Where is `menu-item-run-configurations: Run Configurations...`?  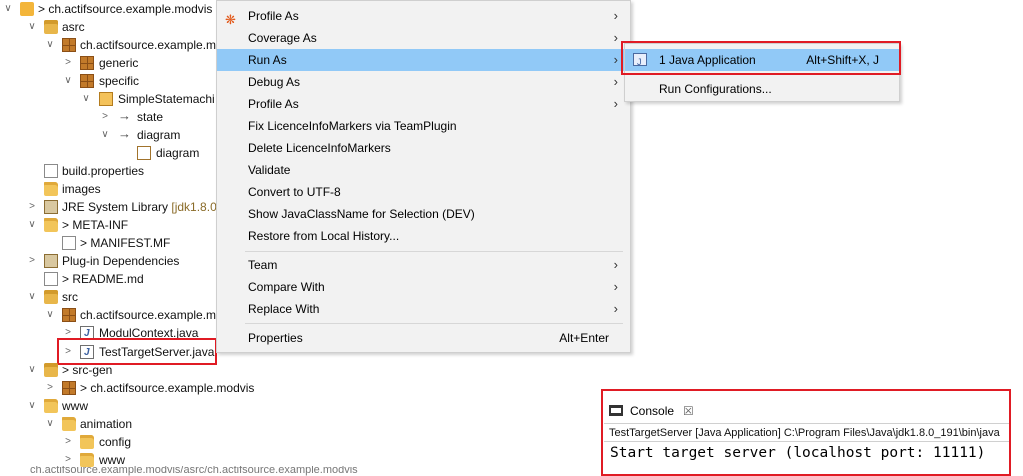 menu-item-run-configurations: Run Configurations... is located at coordinates (762, 89).